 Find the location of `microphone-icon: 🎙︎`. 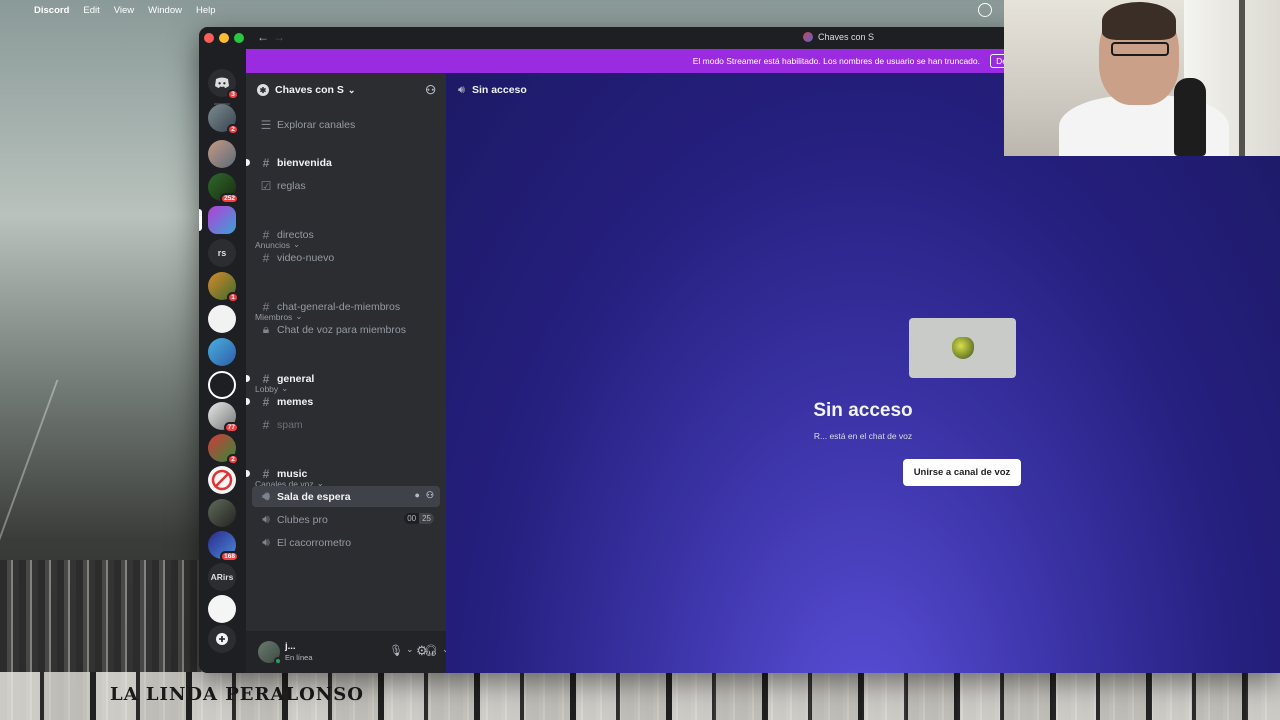

microphone-icon: 🎙︎ is located at coordinates (396, 650).